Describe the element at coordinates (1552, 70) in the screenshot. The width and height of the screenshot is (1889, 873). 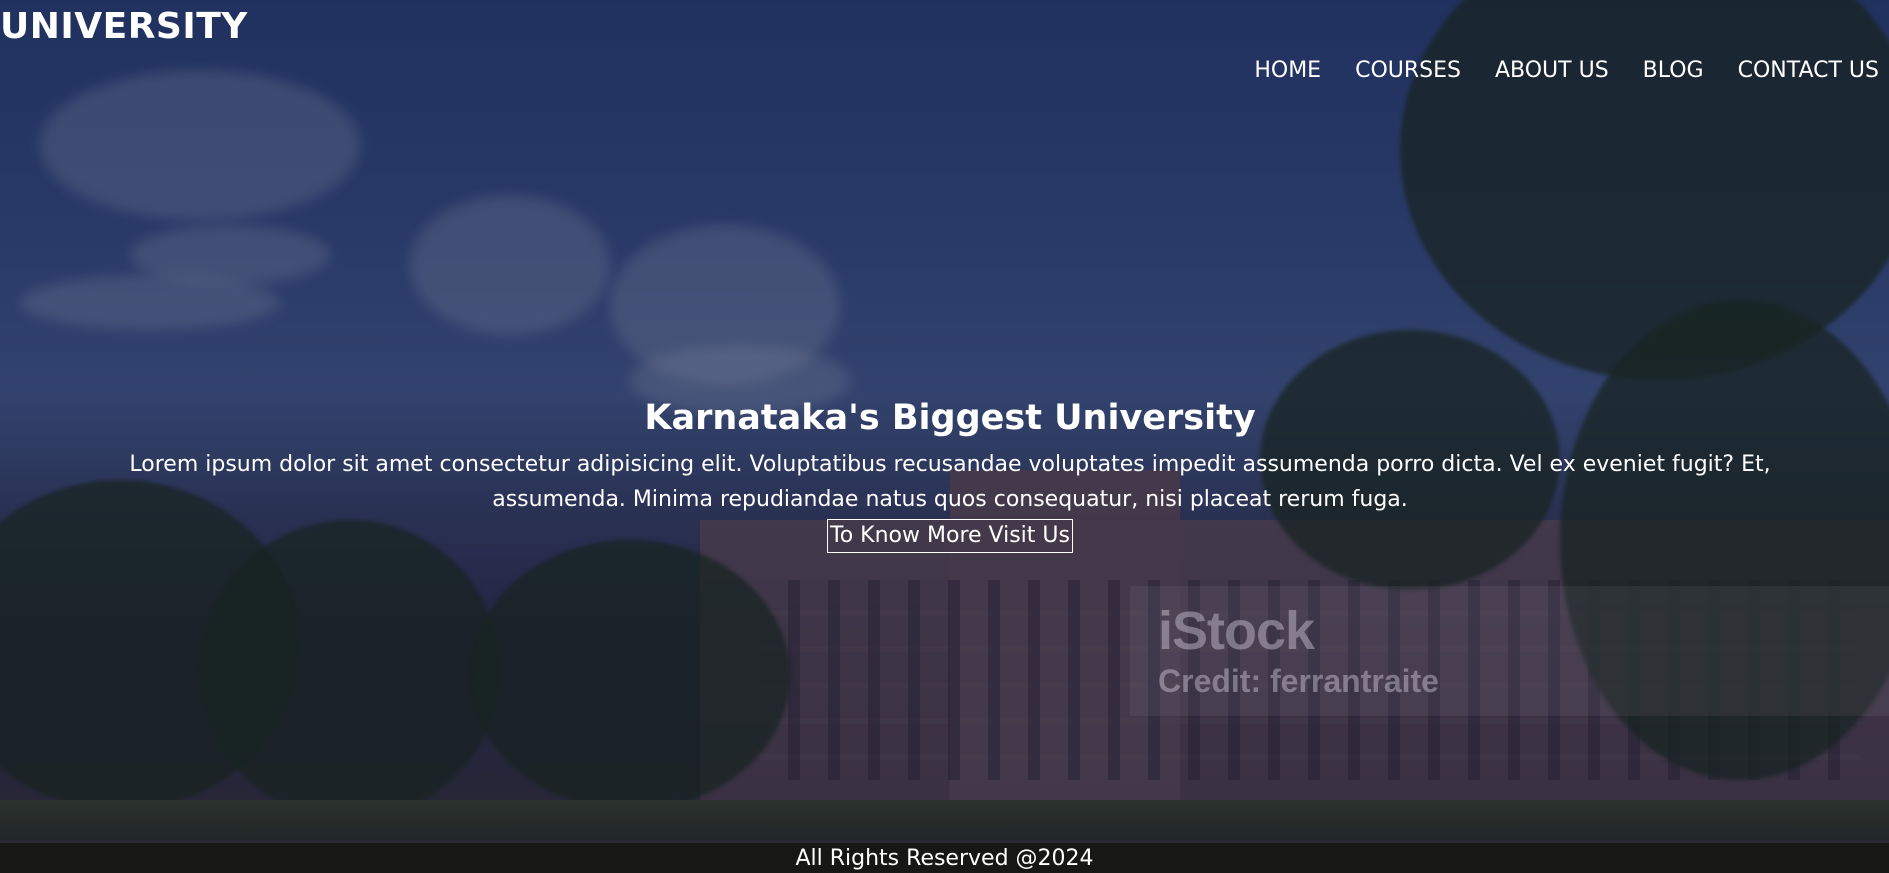
I see `nav-link-about-us: ABOUT US` at that location.